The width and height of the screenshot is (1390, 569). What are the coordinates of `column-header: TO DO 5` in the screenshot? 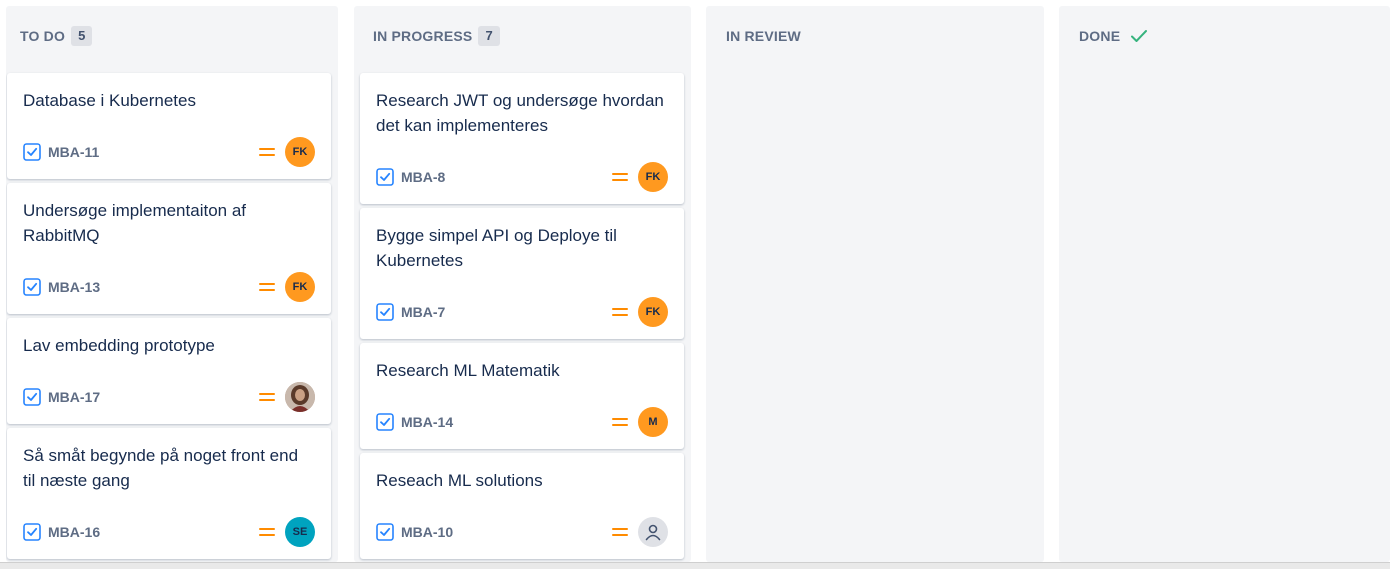 It's located at (172, 36).